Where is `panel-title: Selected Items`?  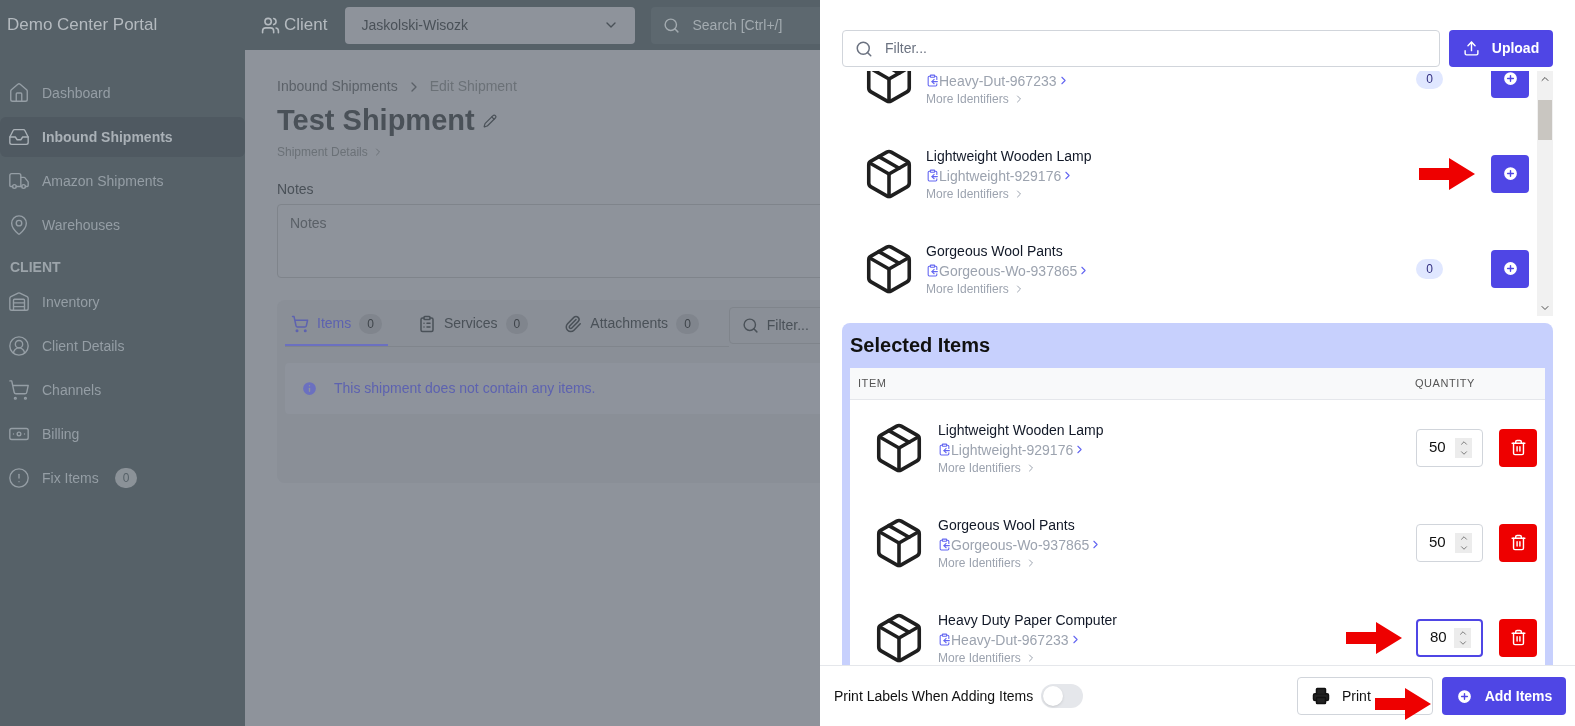
panel-title: Selected Items is located at coordinates (921, 345).